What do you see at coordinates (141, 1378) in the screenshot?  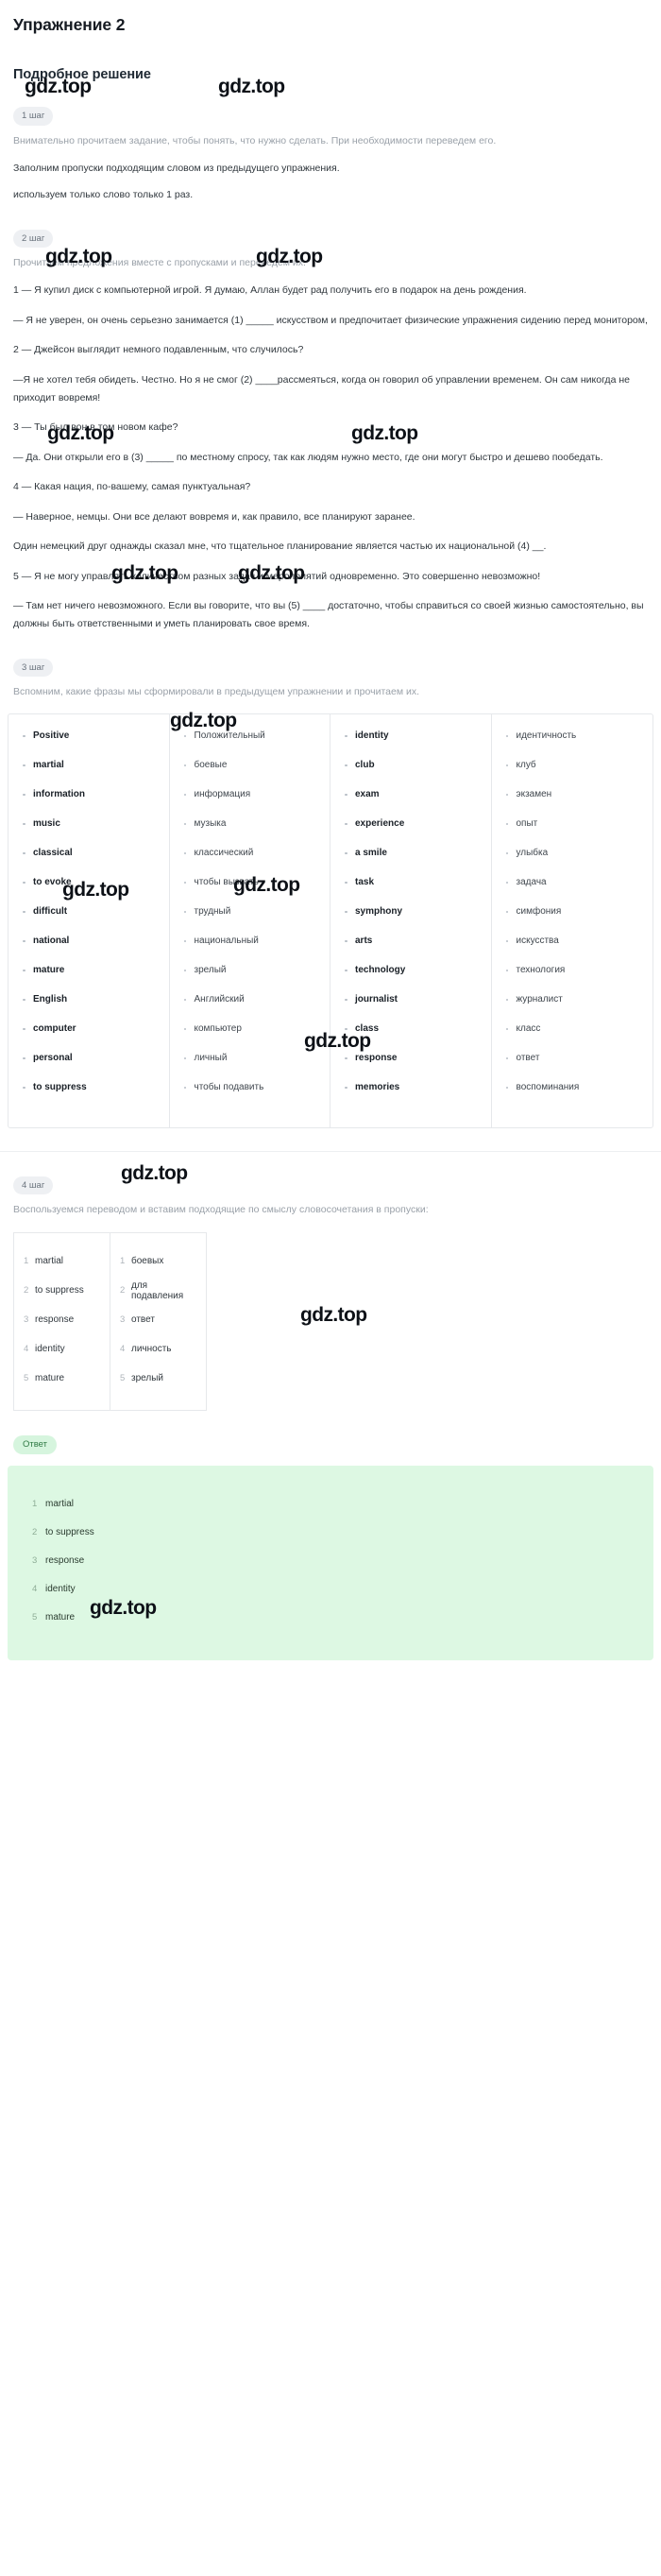 I see `pair-item-russian: зрелый` at bounding box center [141, 1378].